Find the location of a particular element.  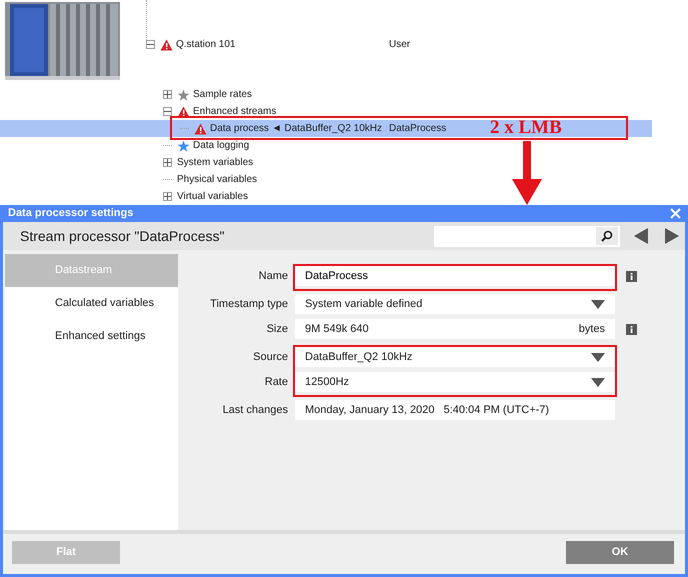

close-icon is located at coordinates (675, 213).